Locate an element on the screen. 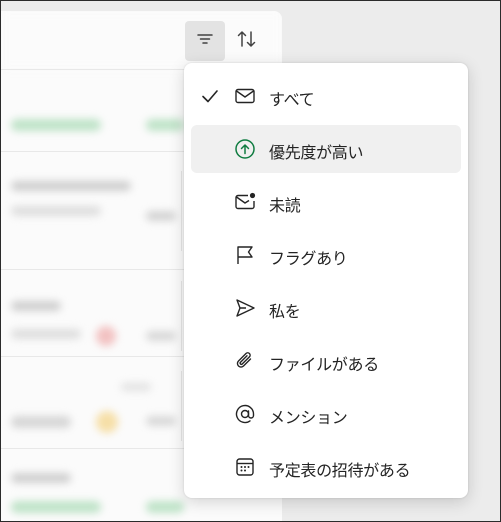  menu-item-has-files: ファイルがある is located at coordinates (326, 361).